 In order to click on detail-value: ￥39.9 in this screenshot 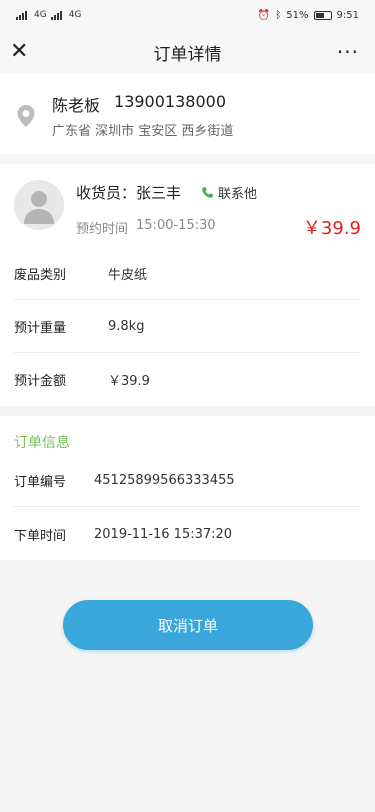, I will do `click(129, 381)`.